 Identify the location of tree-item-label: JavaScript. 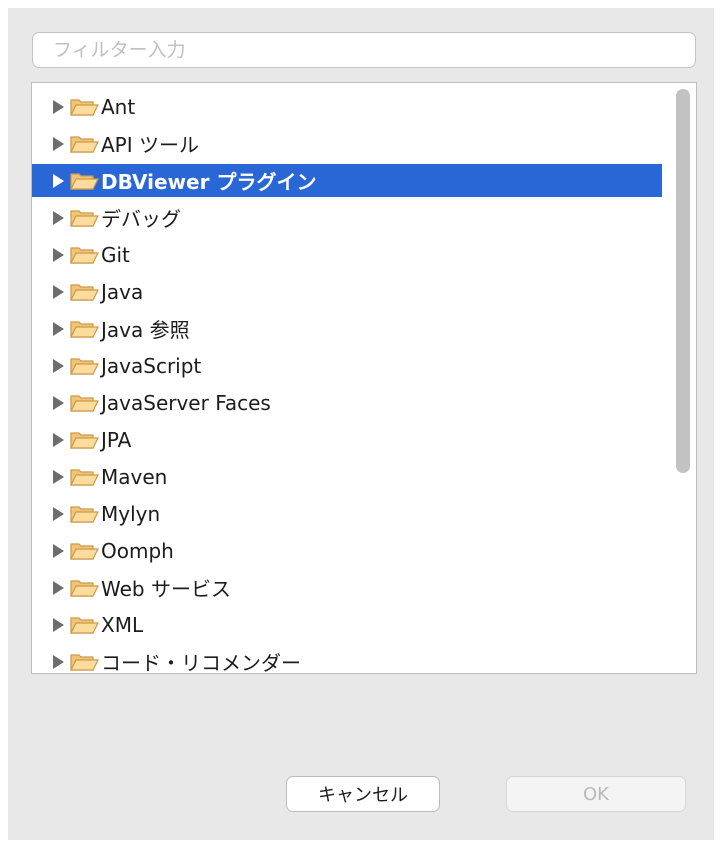
(151, 365).